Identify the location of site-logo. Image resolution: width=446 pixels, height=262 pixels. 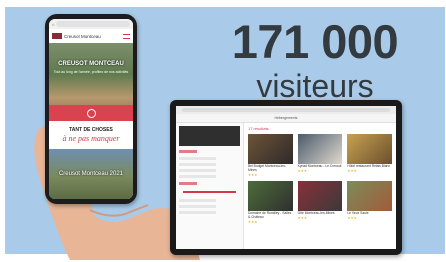
(57, 36).